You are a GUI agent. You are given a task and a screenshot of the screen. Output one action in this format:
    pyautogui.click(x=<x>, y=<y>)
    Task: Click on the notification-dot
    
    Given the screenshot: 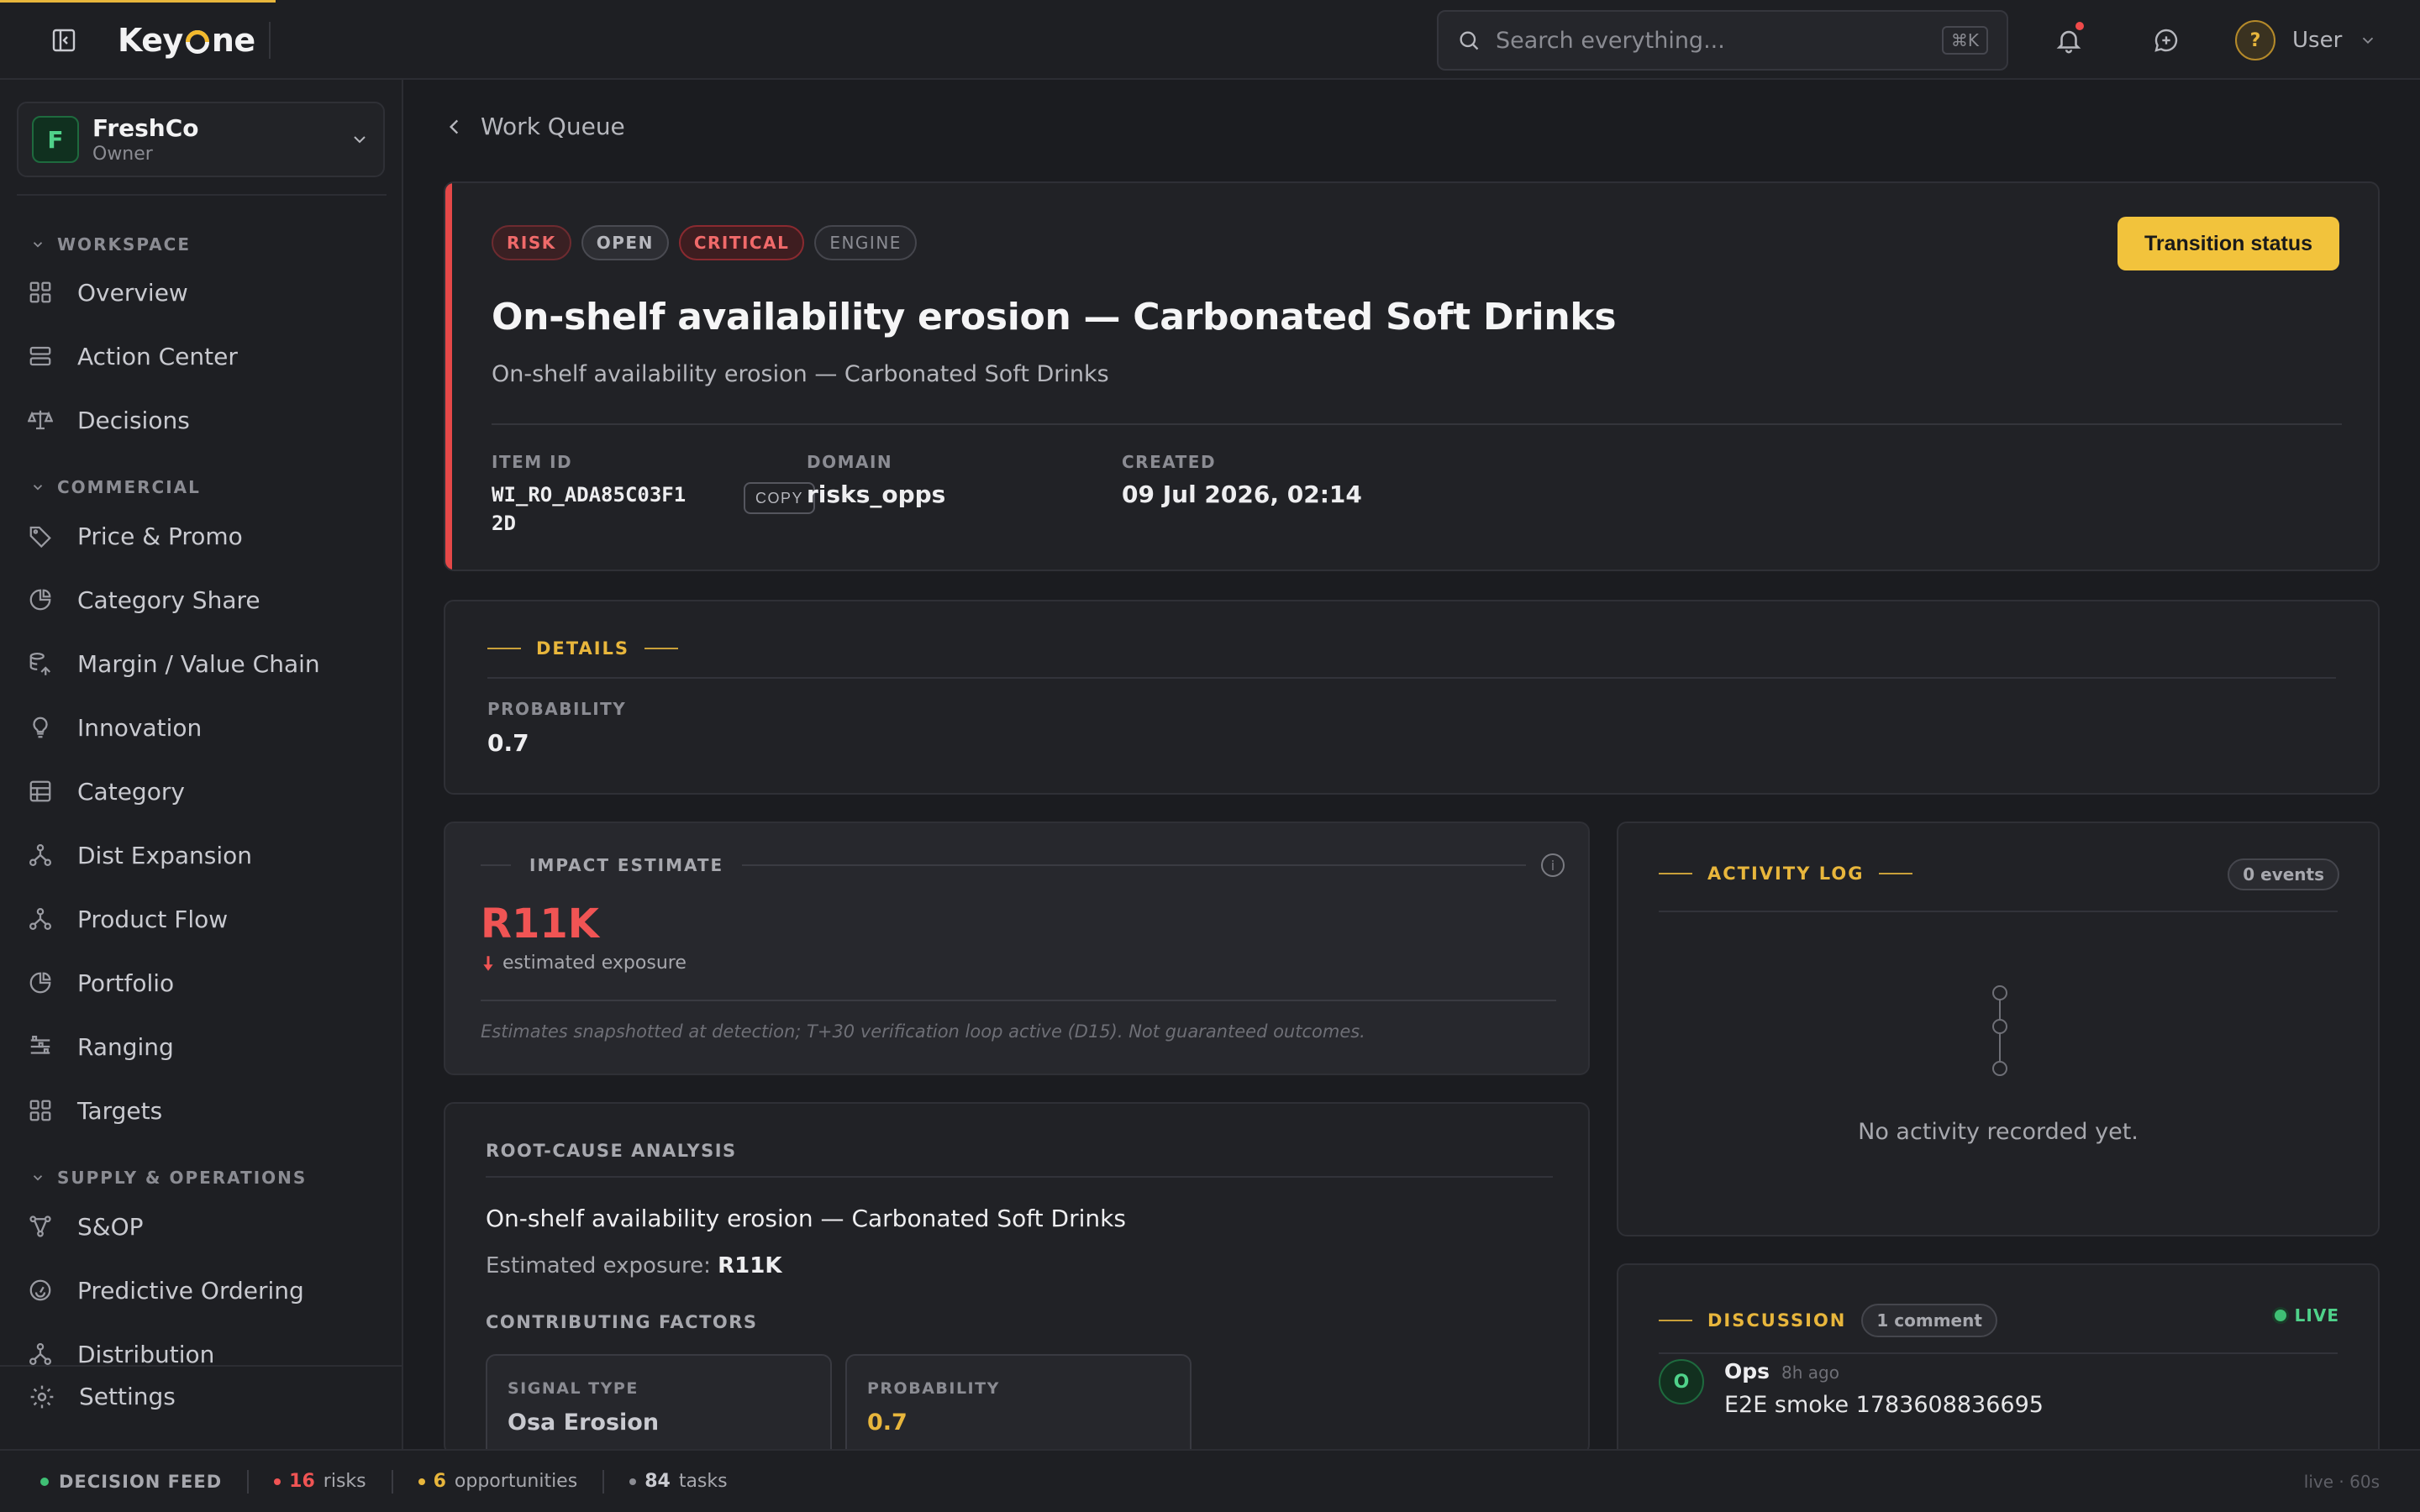 What is the action you would take?
    pyautogui.click(x=2080, y=26)
    